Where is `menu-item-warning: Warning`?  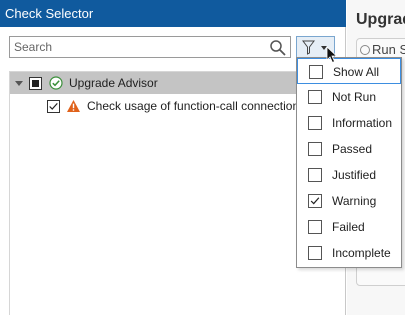
menu-item-warning: Warning is located at coordinates (349, 201).